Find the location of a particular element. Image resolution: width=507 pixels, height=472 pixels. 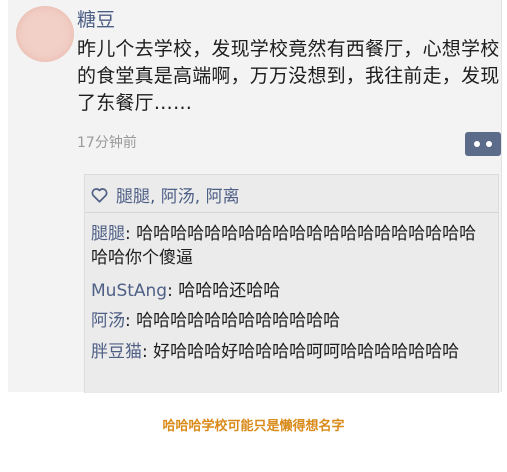

more-options-button is located at coordinates (483, 144).